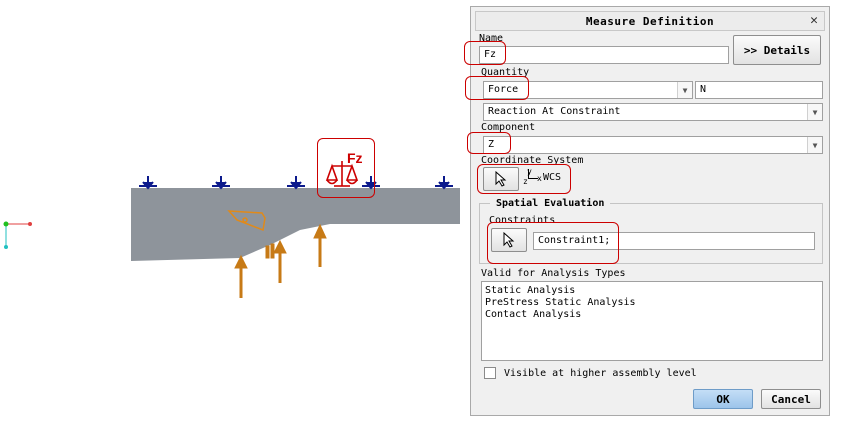 This screenshot has width=841, height=426. What do you see at coordinates (553, 273) in the screenshot?
I see `analysis-types-label: Valid for Analysis Types` at bounding box center [553, 273].